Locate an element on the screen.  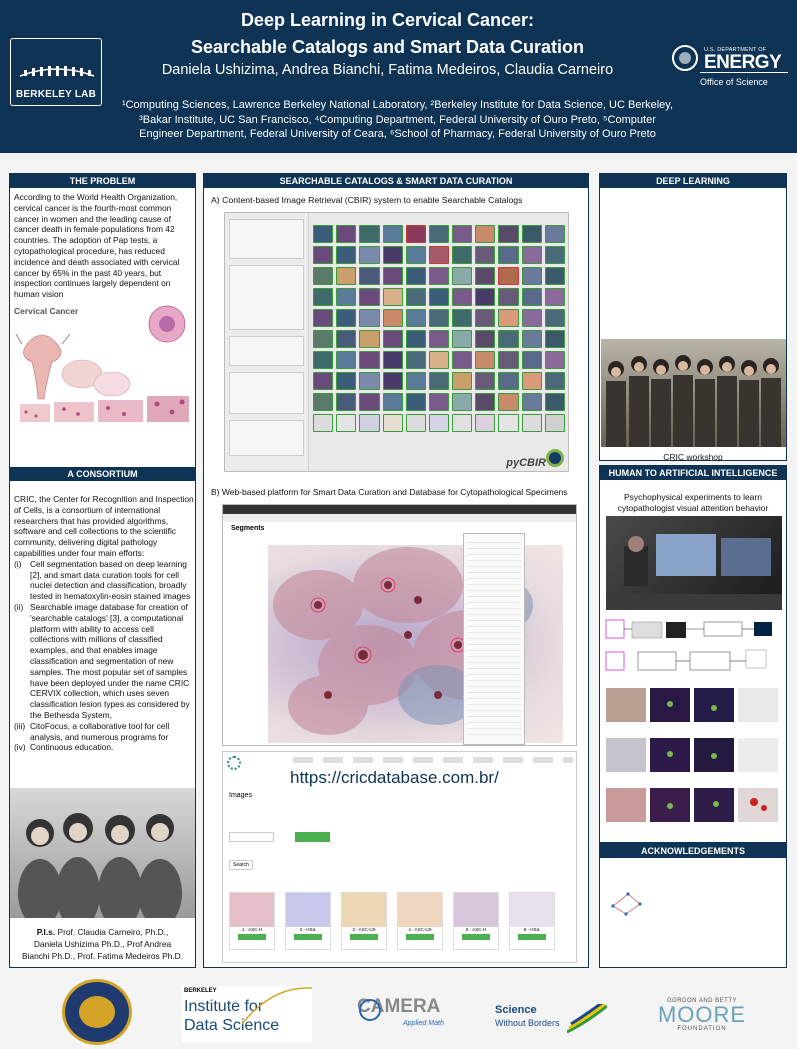
swb-line2: Without Borders is located at coordinates (527, 1023).